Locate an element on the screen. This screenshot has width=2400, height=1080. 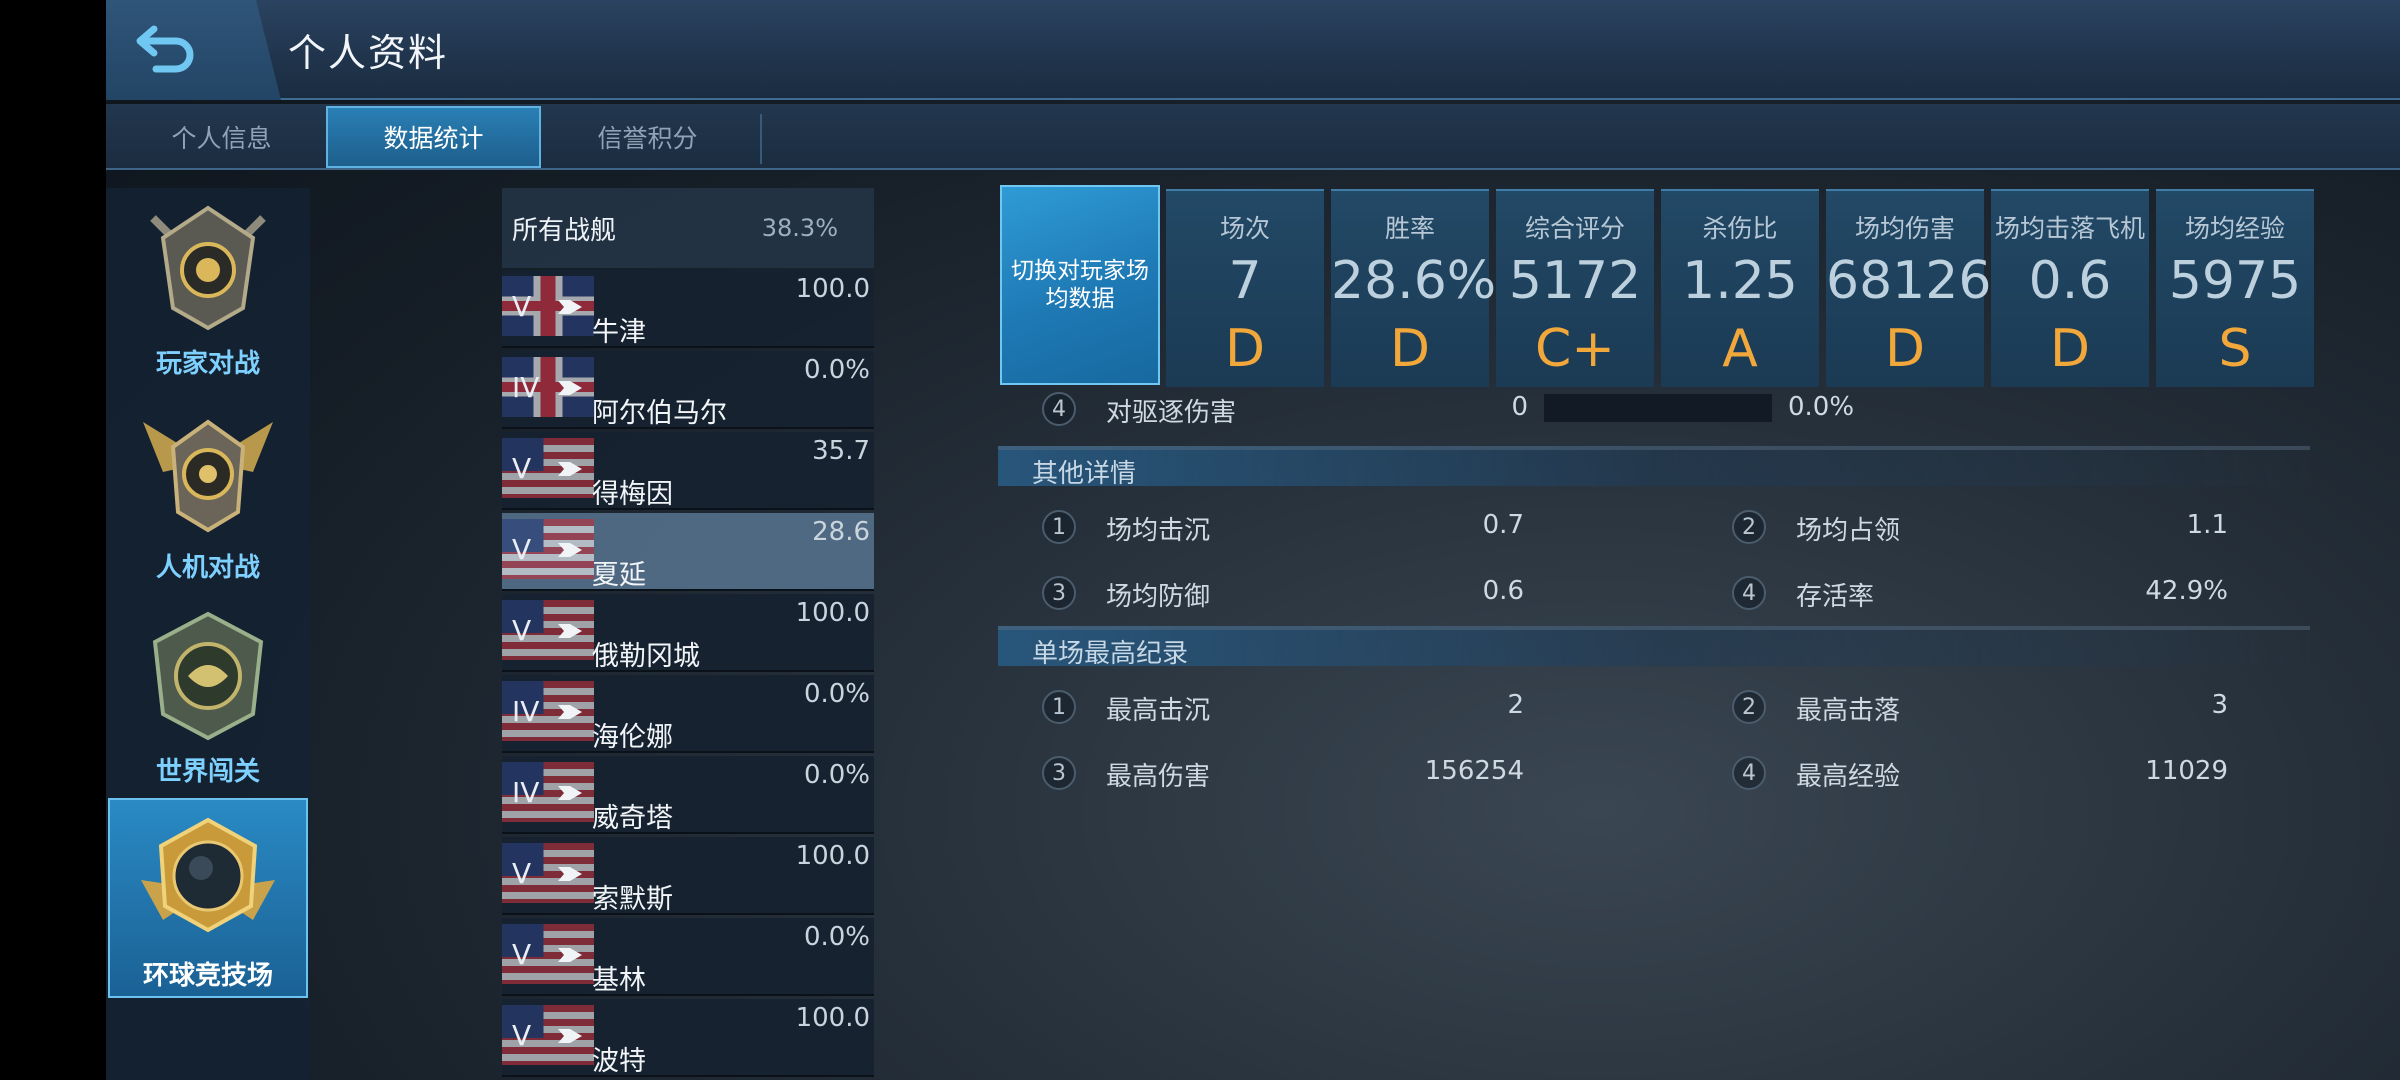
detail-label: 存活率 is located at coordinates (1835, 597).